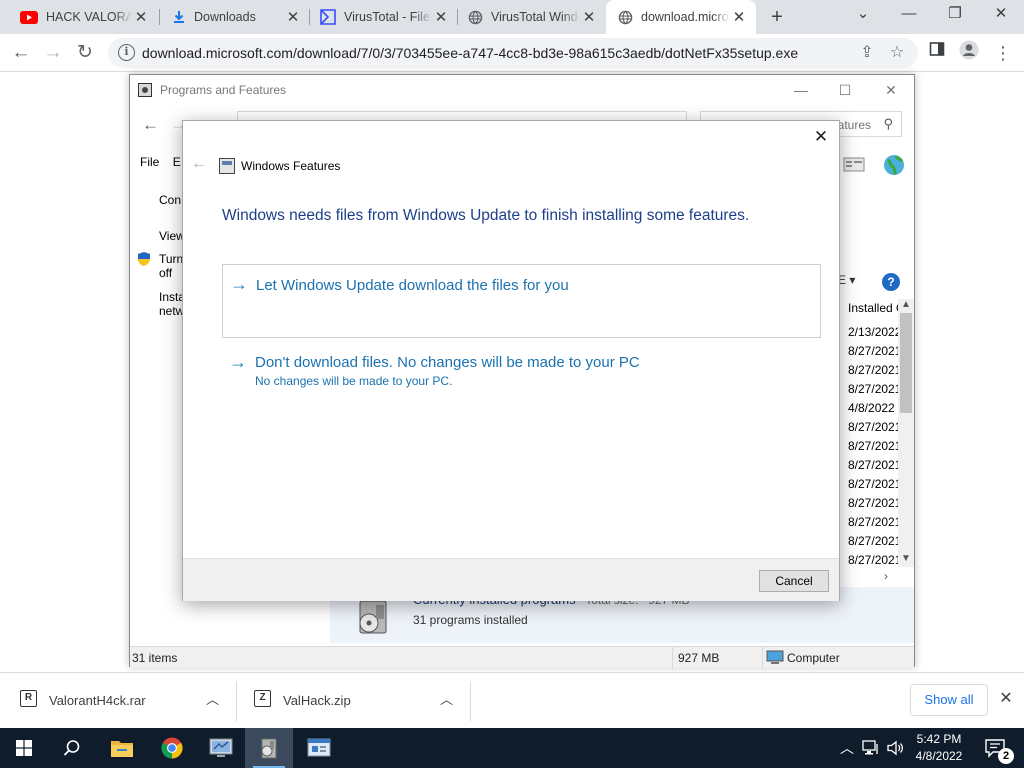  I want to click on status-size: 927 MB, so click(699, 658).